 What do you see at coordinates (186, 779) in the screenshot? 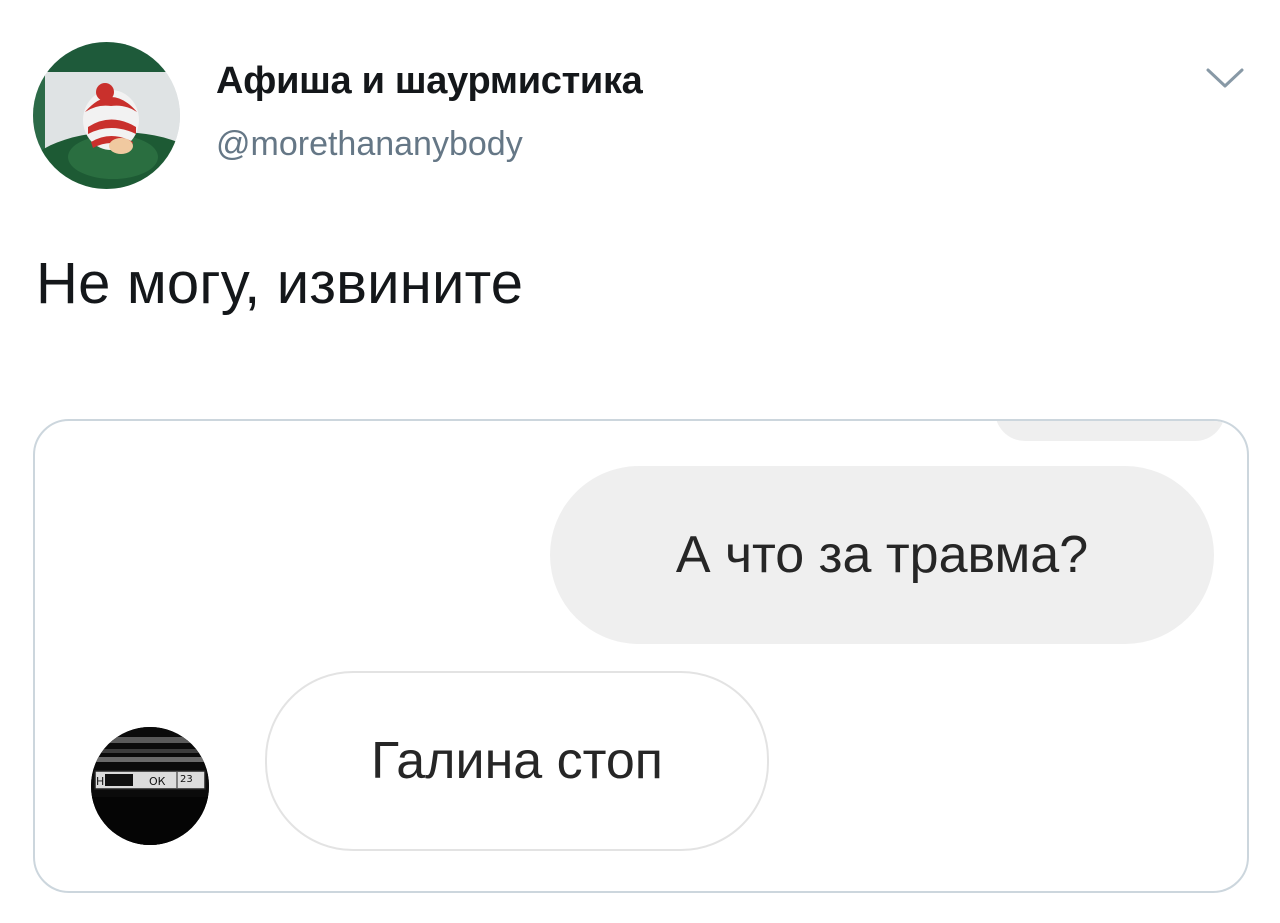
I see `svg-text: 23` at bounding box center [186, 779].